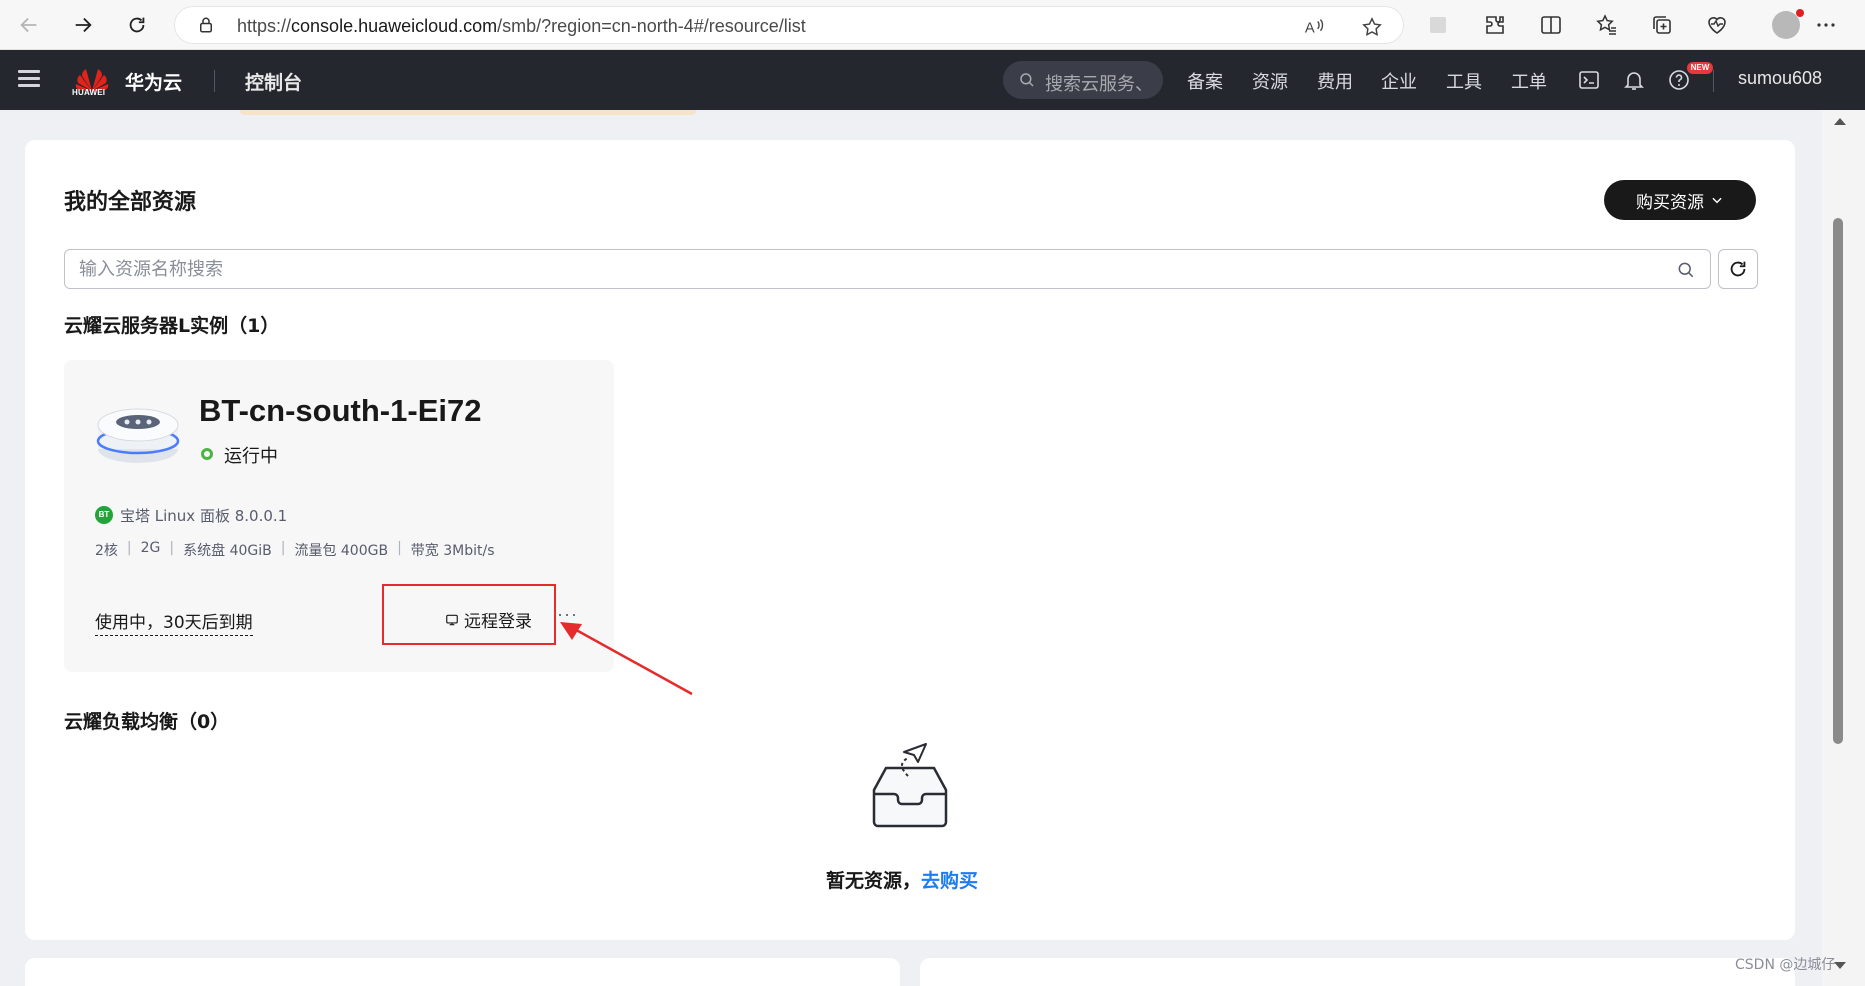 The width and height of the screenshot is (1865, 986). Describe the element at coordinates (207, 454) in the screenshot. I see `status-running-icon` at that location.